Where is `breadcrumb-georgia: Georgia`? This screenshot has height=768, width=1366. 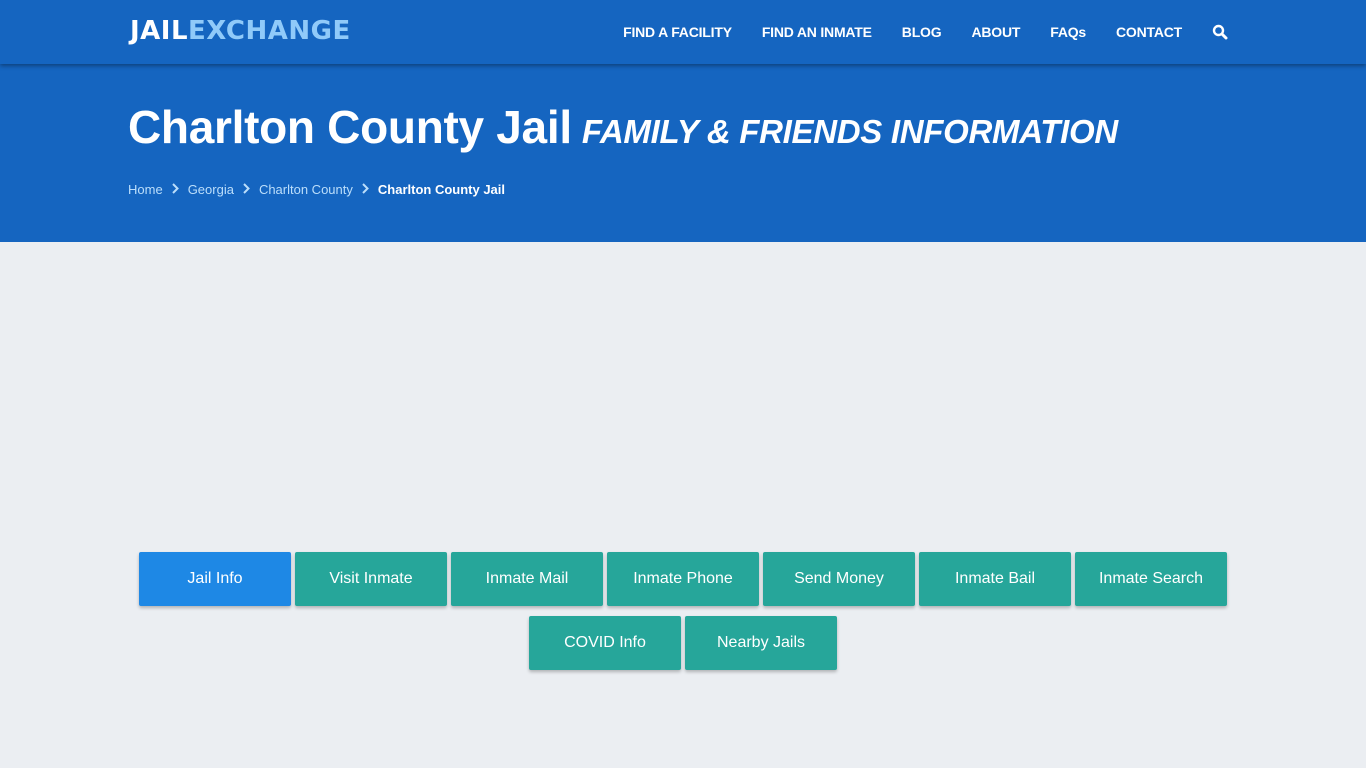
breadcrumb-georgia: Georgia is located at coordinates (211, 189).